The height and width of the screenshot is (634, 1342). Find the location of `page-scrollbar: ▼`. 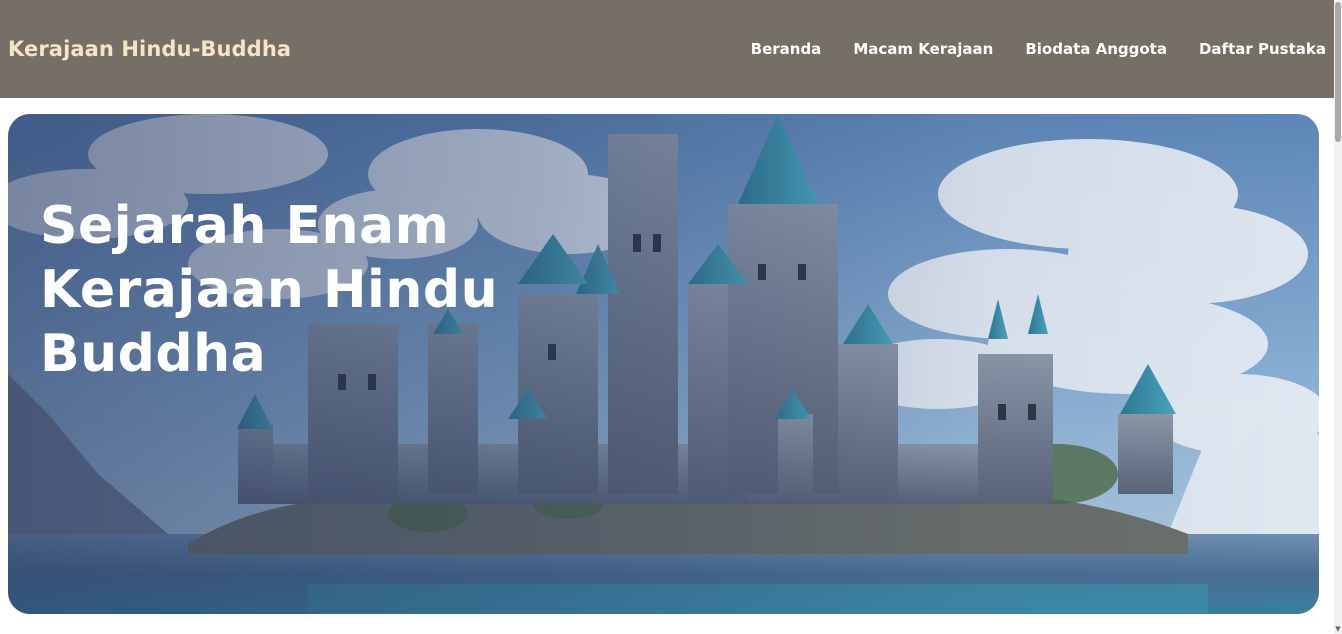

page-scrollbar: ▼ is located at coordinates (1338, 317).